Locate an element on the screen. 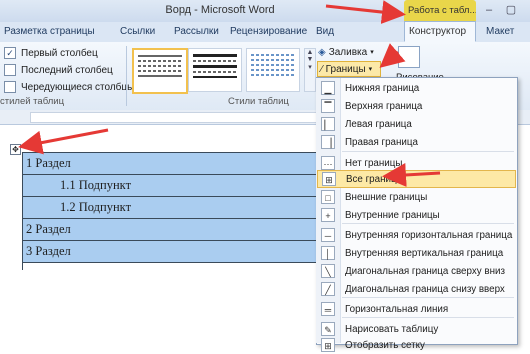 This screenshot has width=530, height=354. menu-item-inside-borders: + Внутренние границы is located at coordinates (416, 215).